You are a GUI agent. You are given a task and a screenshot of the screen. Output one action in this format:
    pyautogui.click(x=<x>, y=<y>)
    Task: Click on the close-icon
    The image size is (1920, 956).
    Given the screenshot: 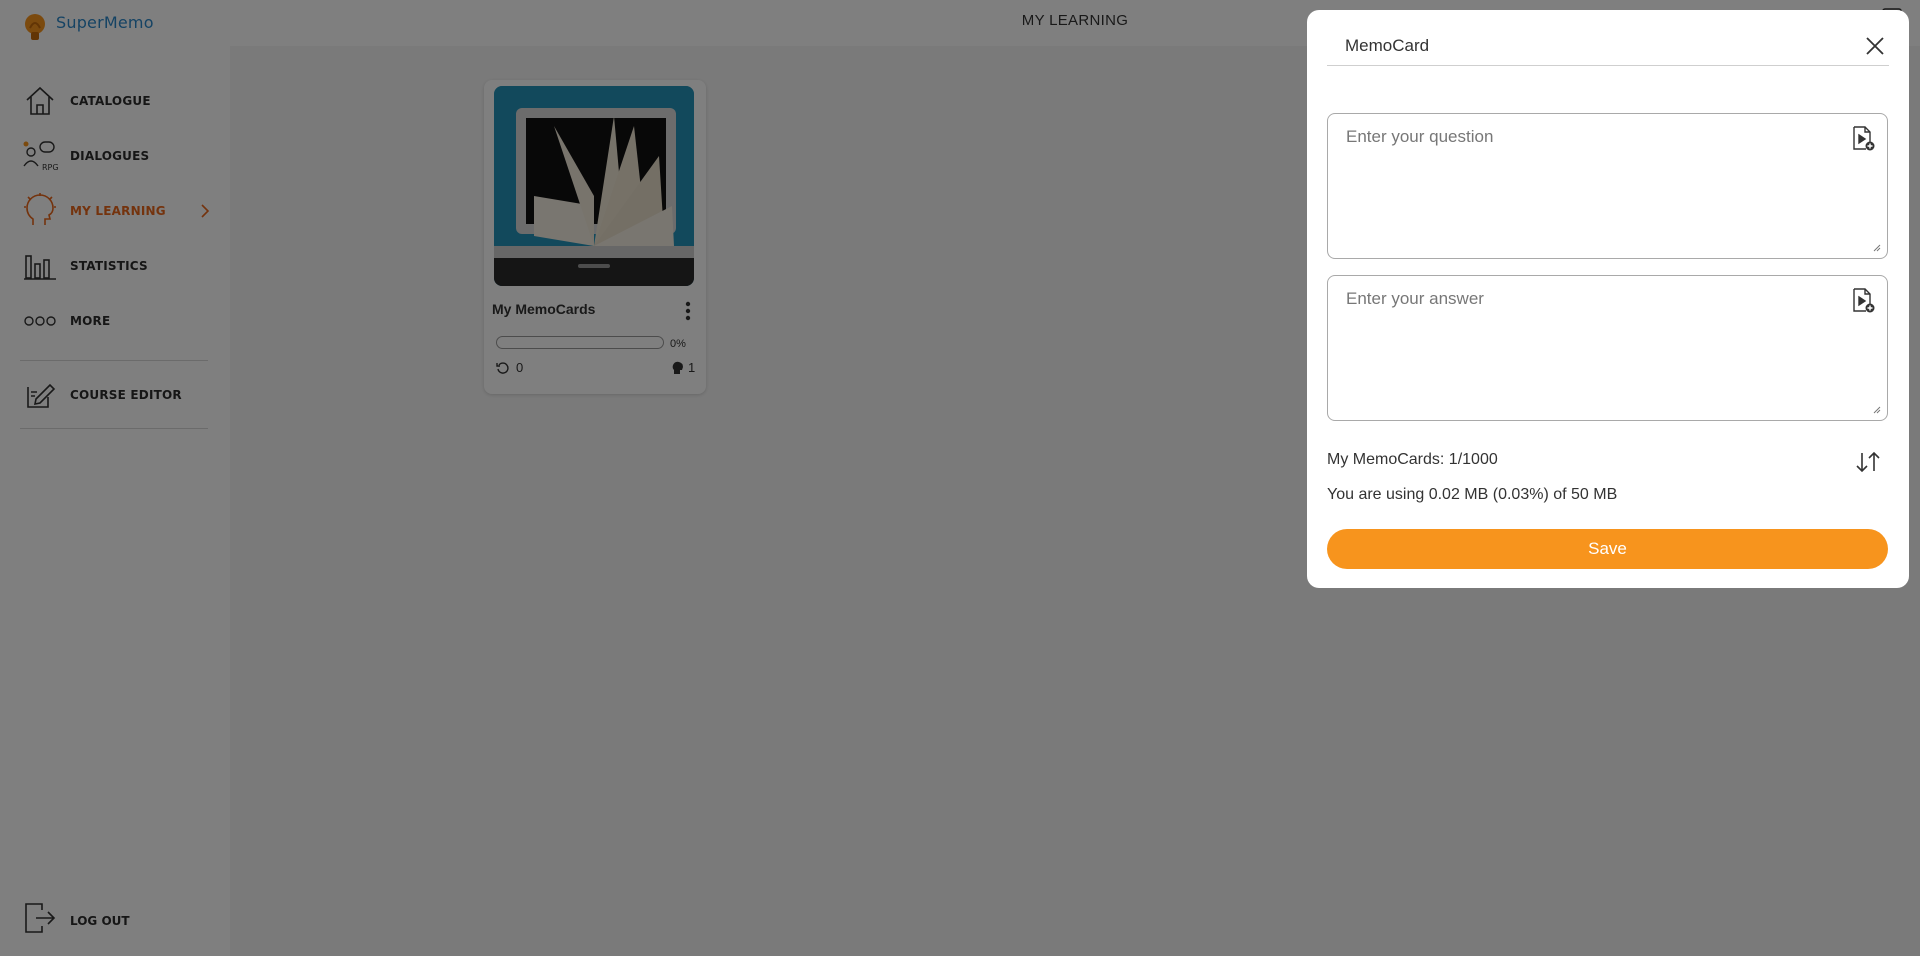 What is the action you would take?
    pyautogui.click(x=1875, y=46)
    